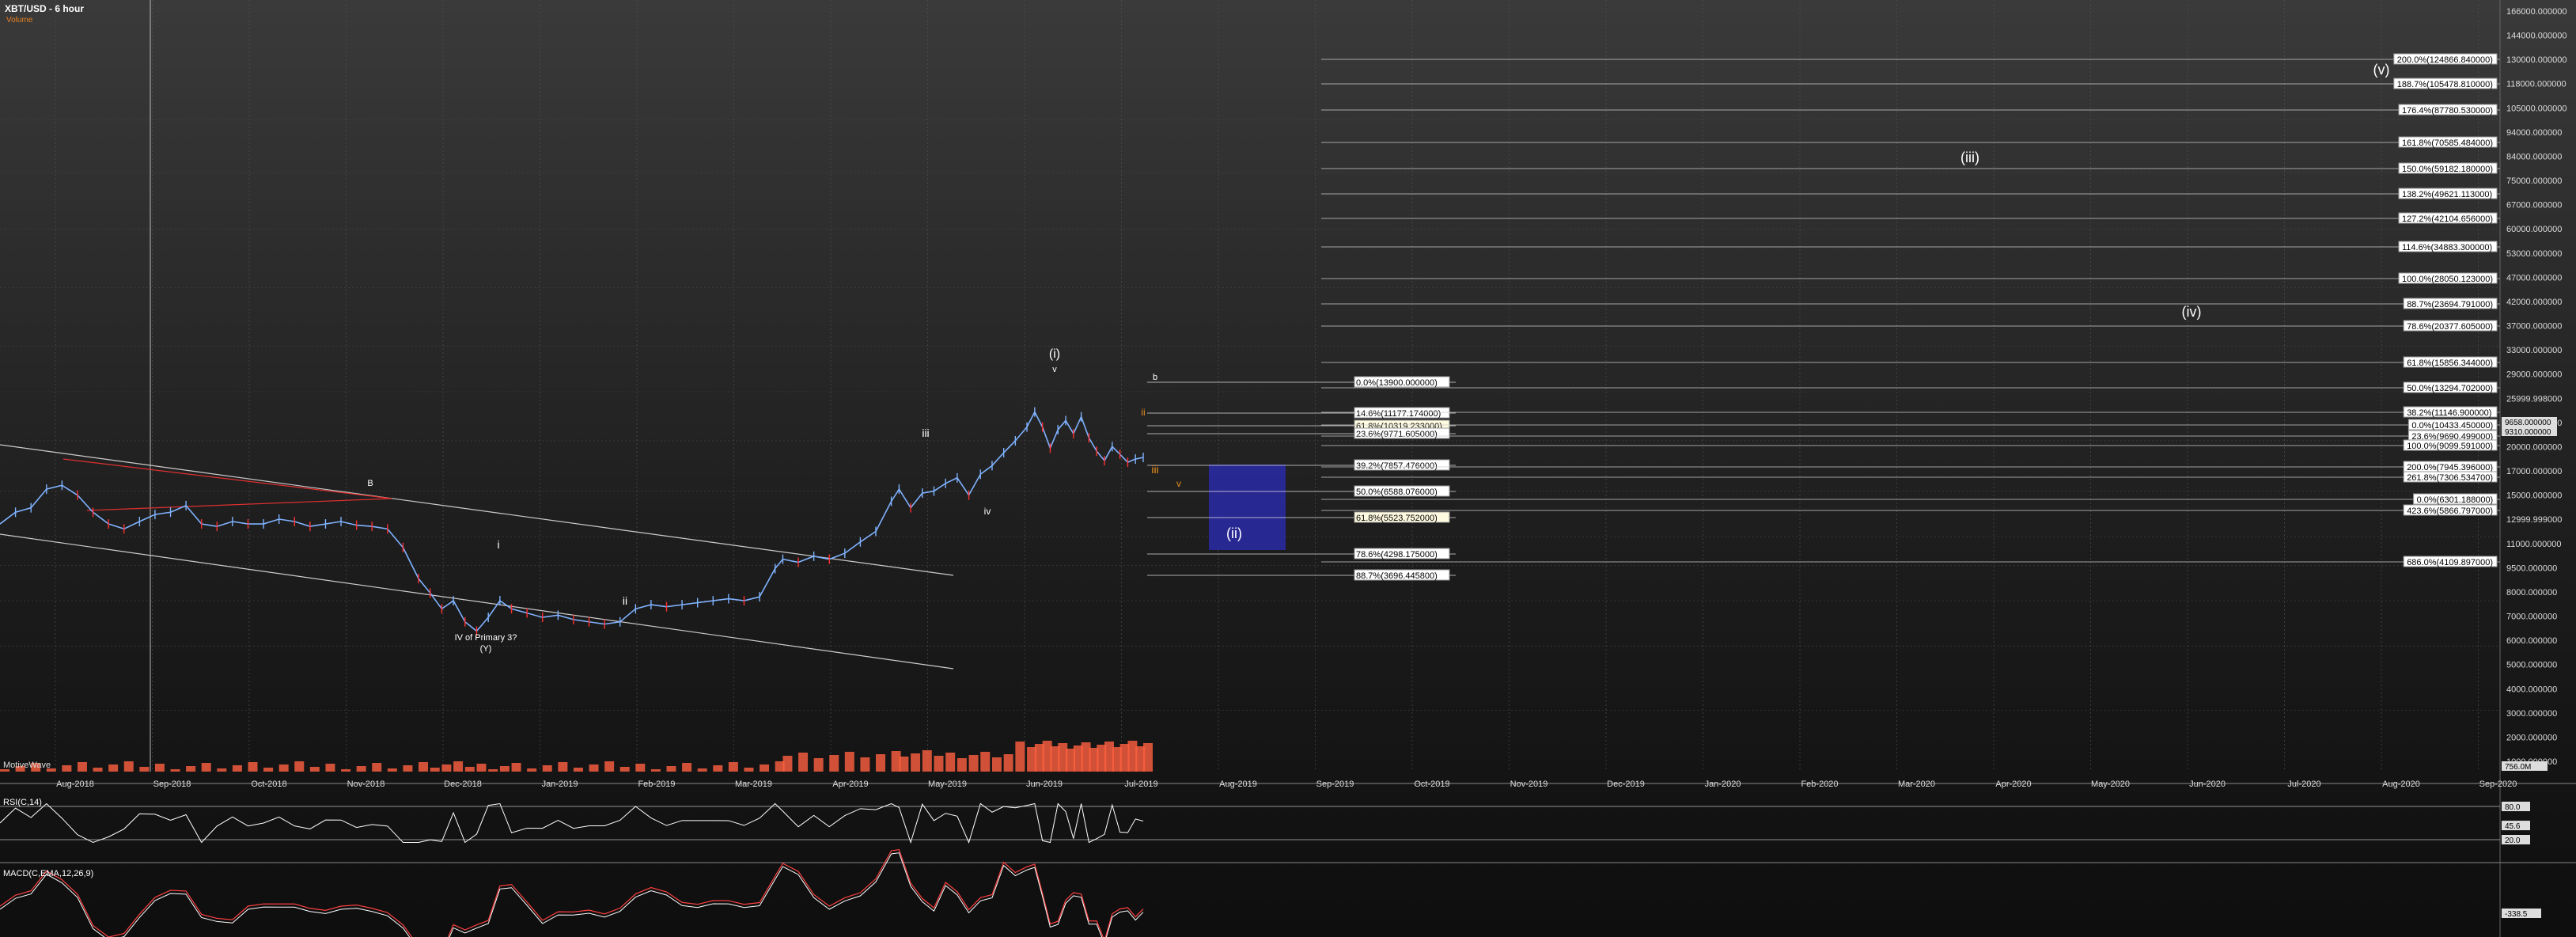  I want to click on rsi-badge: 20.0, so click(2513, 840).